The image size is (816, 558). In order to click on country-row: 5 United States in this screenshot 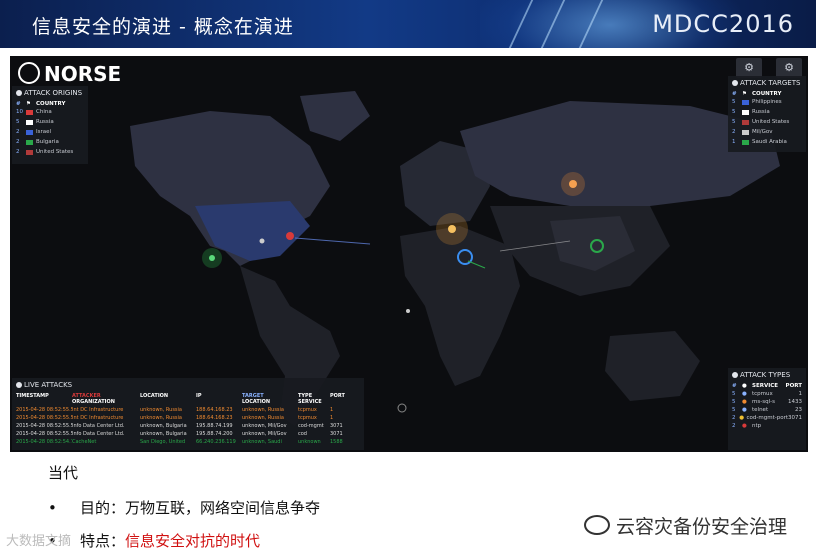, I will do `click(767, 123)`.